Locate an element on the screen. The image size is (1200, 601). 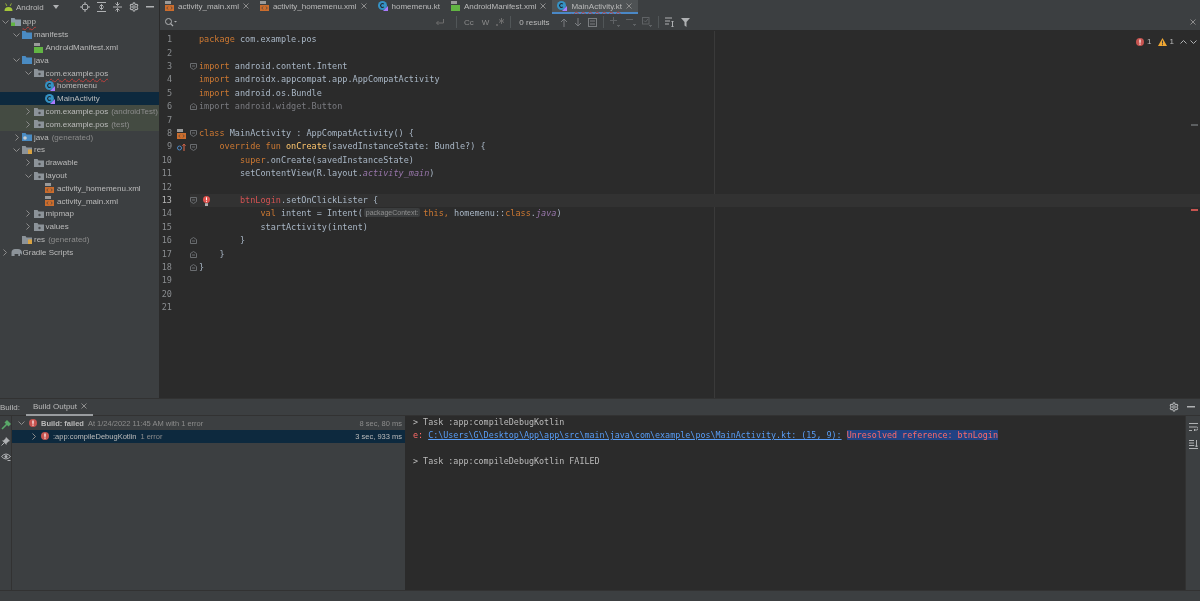
error-icon is located at coordinates (1140, 41).